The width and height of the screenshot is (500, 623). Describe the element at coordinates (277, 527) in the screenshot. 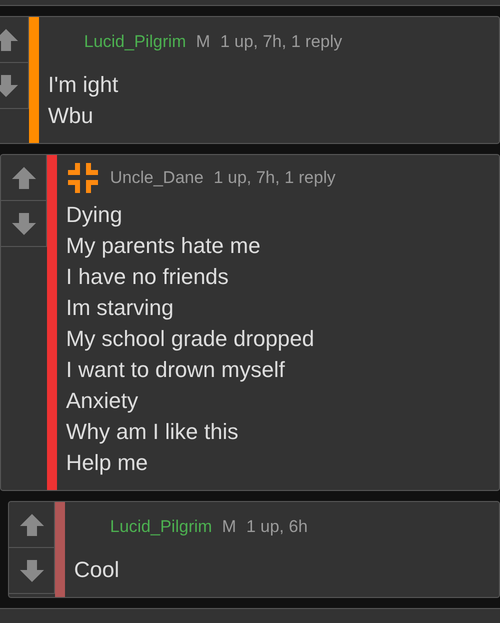

I see `comment-meta: 1 up, 6h` at that location.